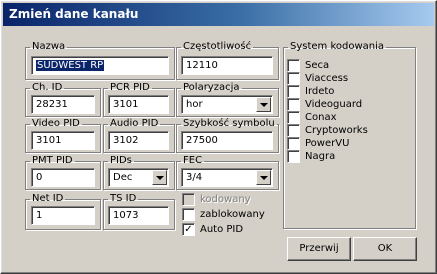 Image resolution: width=437 pixels, height=274 pixels. What do you see at coordinates (317, 65) in the screenshot?
I see `encoding-seca-label: Seca` at bounding box center [317, 65].